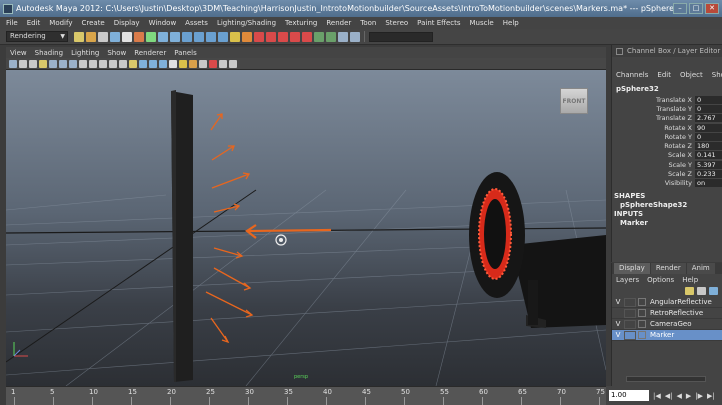 The height and width of the screenshot is (405, 722). I want to click on menu-file: File, so click(12, 23).